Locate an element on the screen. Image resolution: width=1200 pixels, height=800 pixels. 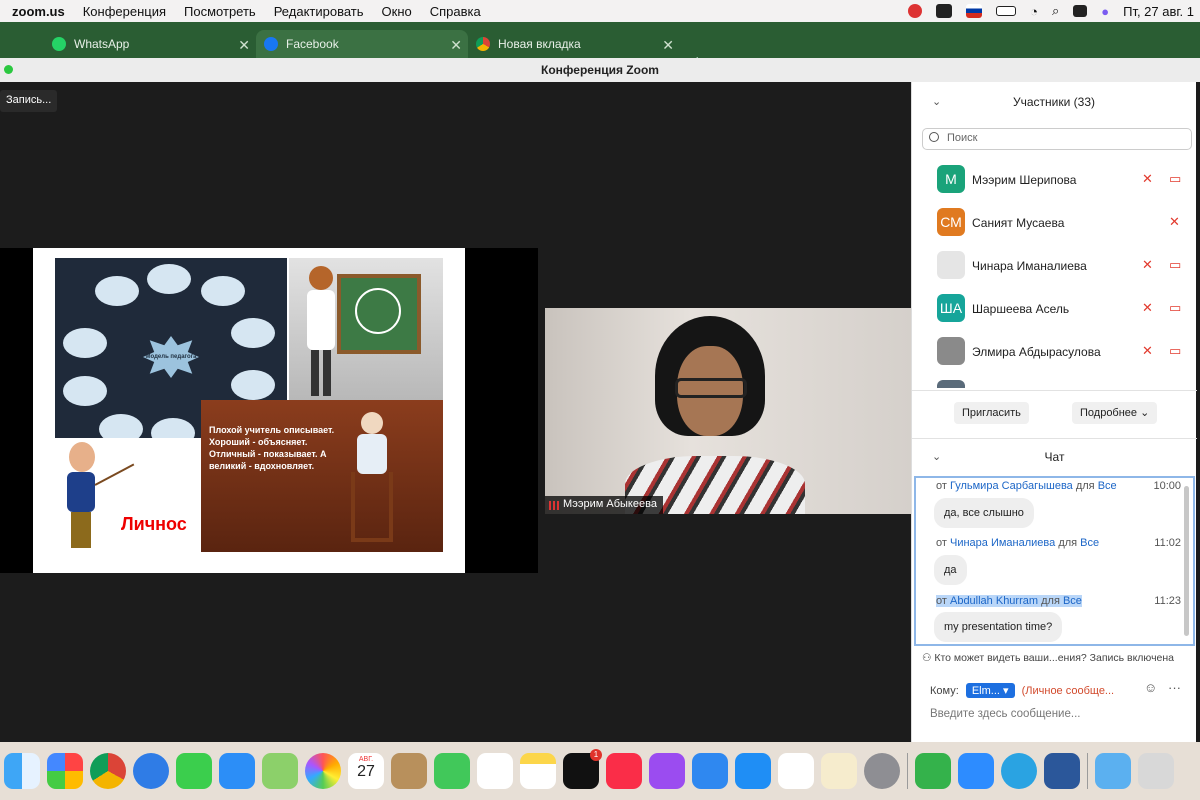
more-button: Подробнее ⌄ is located at coordinates (1115, 413).